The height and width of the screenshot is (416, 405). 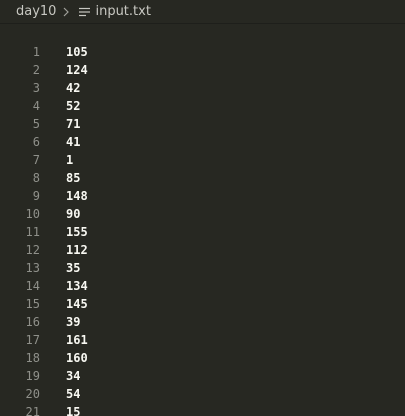 I want to click on line-number: 12, so click(x=32, y=250).